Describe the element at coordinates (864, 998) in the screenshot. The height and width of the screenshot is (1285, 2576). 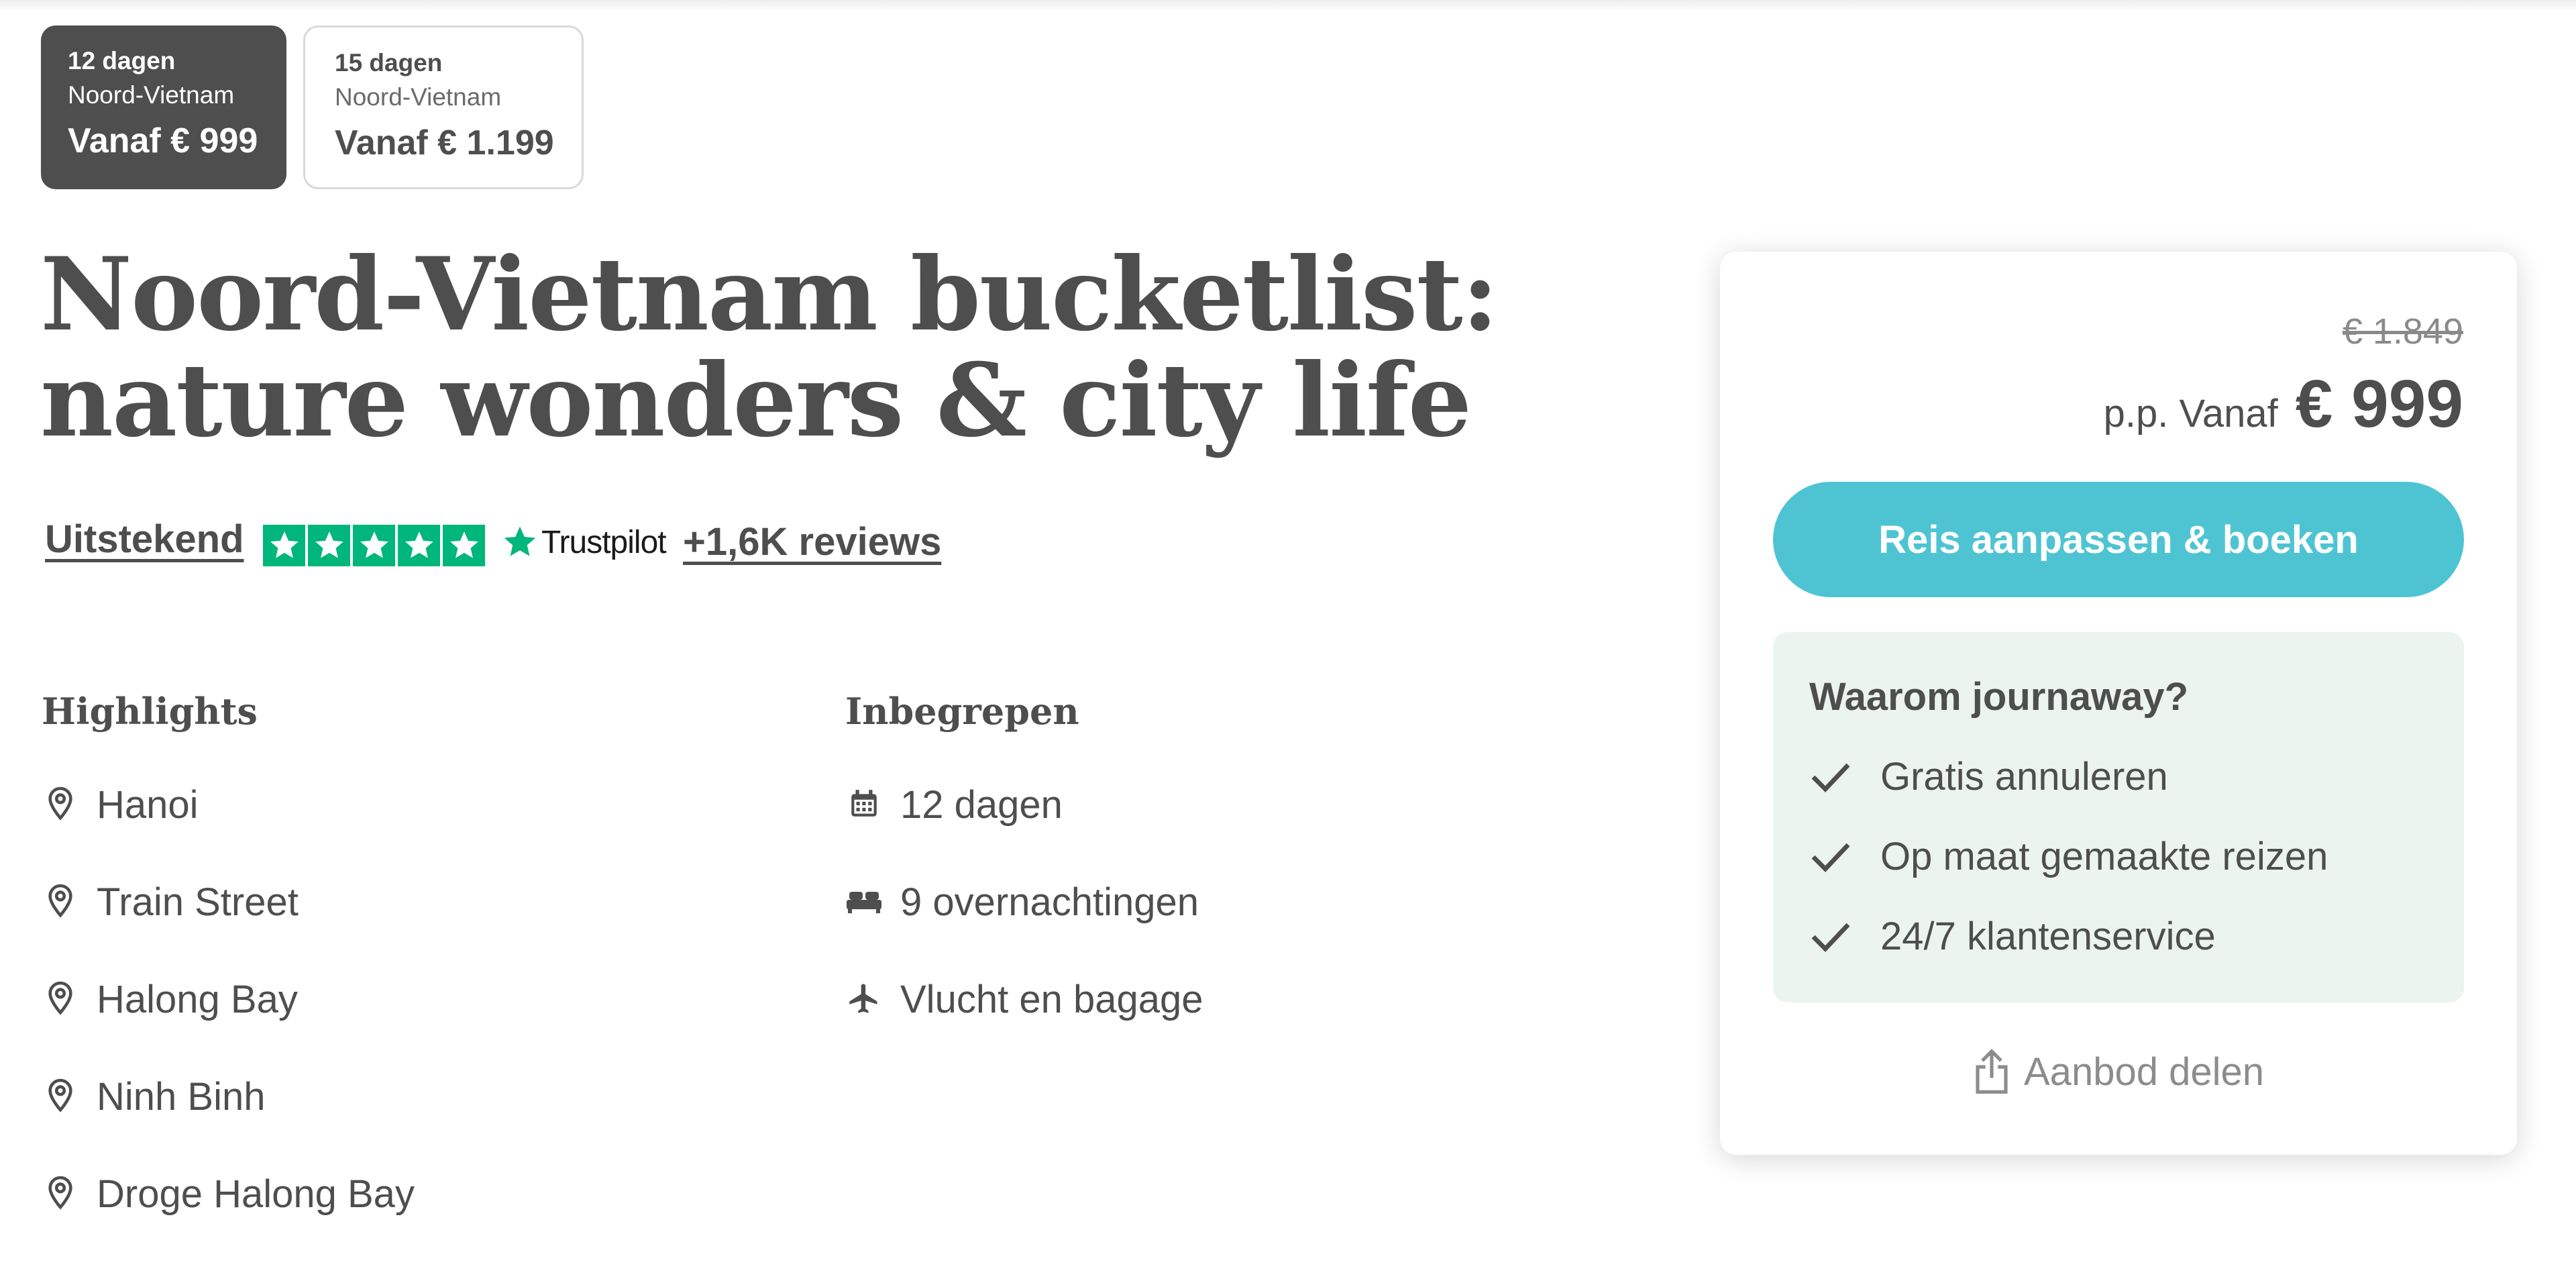
I see `airplane-icon` at that location.